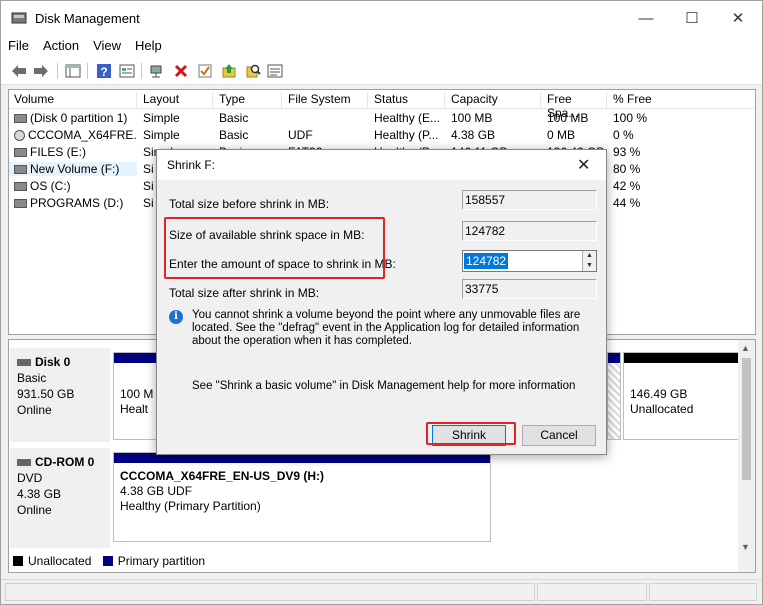  I want to click on check-icon, so click(205, 71).